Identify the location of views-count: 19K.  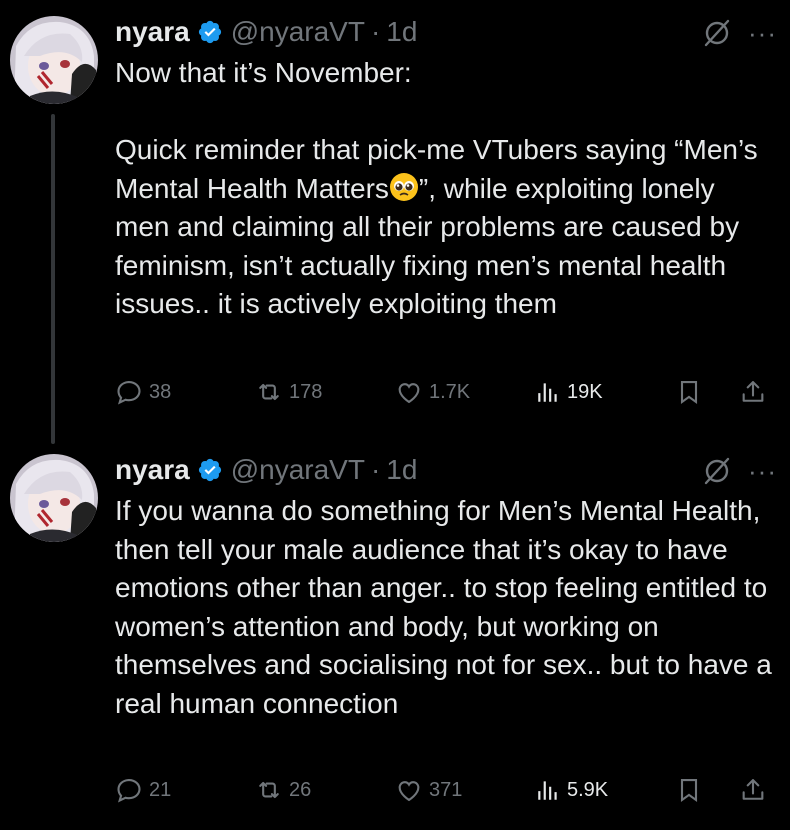
(585, 391).